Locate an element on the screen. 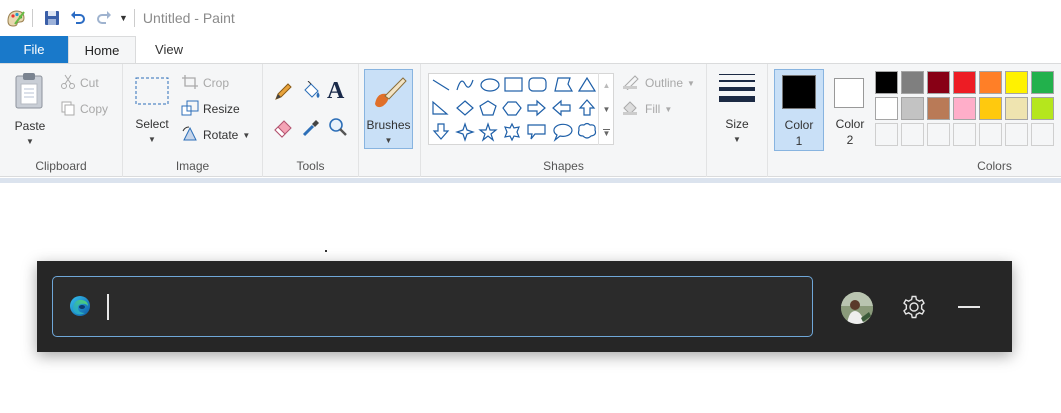 This screenshot has height=413, width=1061. diamond-shape-icon is located at coordinates (465, 108).